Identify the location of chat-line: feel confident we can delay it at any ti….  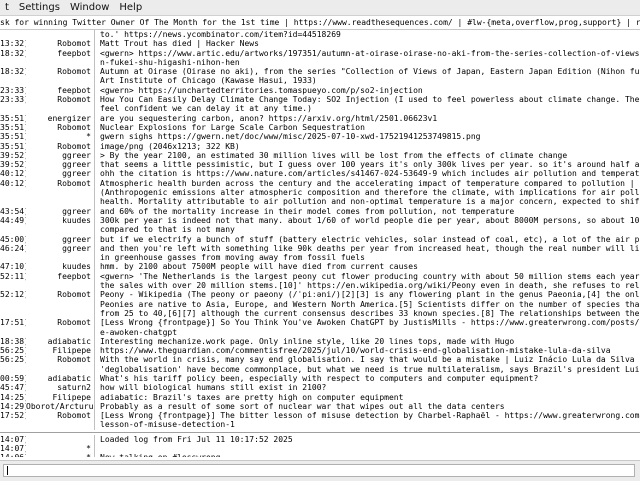
(320, 109).